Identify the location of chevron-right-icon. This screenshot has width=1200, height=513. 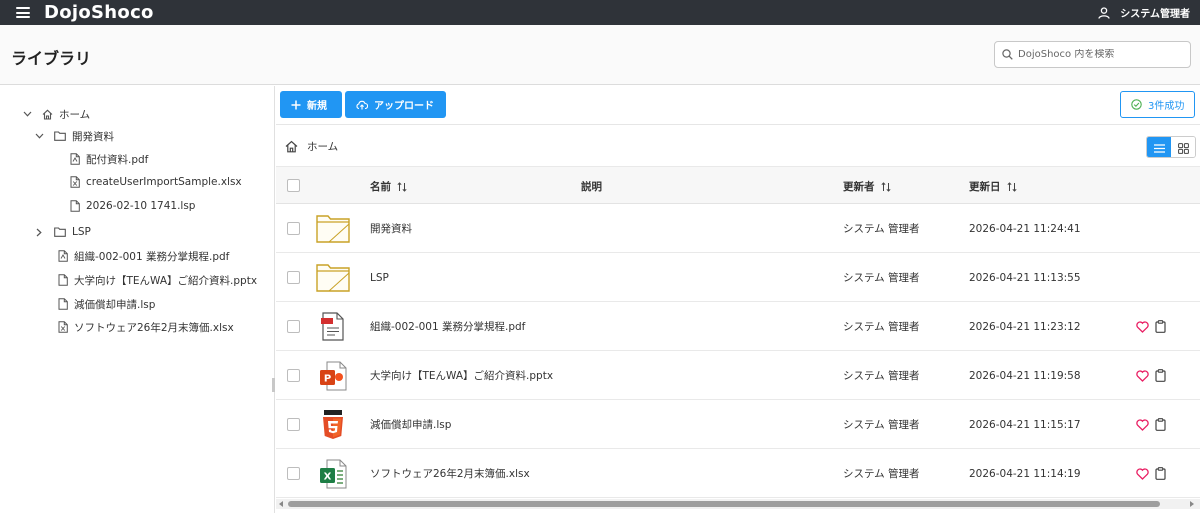
(39, 232).